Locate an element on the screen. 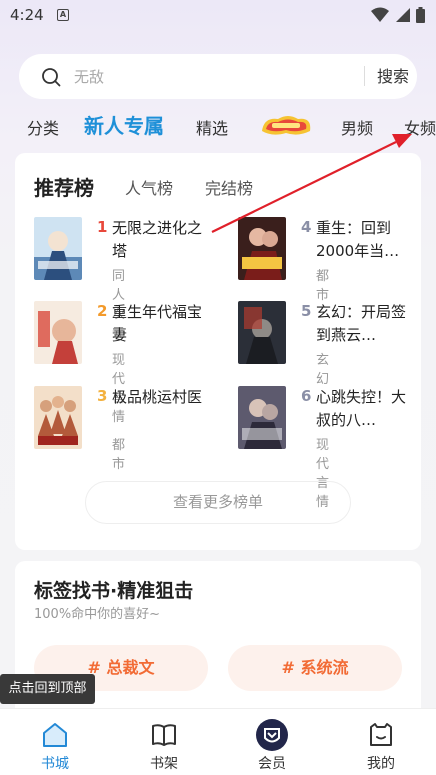 The image size is (436, 775). tab-female: 女频 is located at coordinates (420, 127).